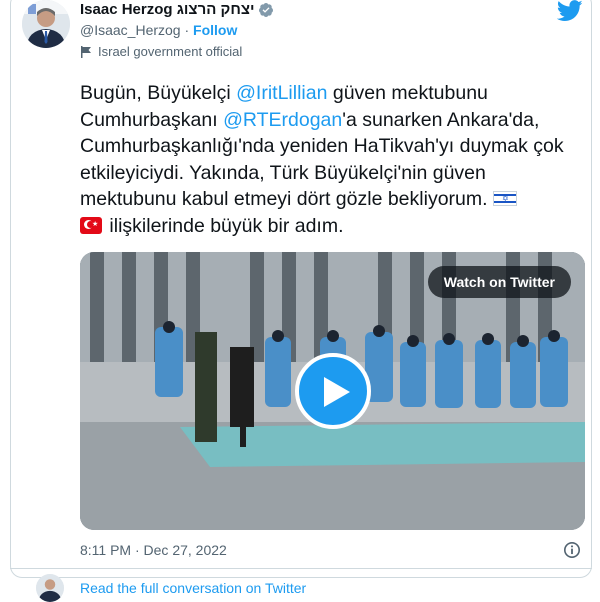 The height and width of the screenshot is (602, 600). What do you see at coordinates (193, 588) in the screenshot?
I see `read-full-conversation-link: Read the full conversation on Twitter` at bounding box center [193, 588].